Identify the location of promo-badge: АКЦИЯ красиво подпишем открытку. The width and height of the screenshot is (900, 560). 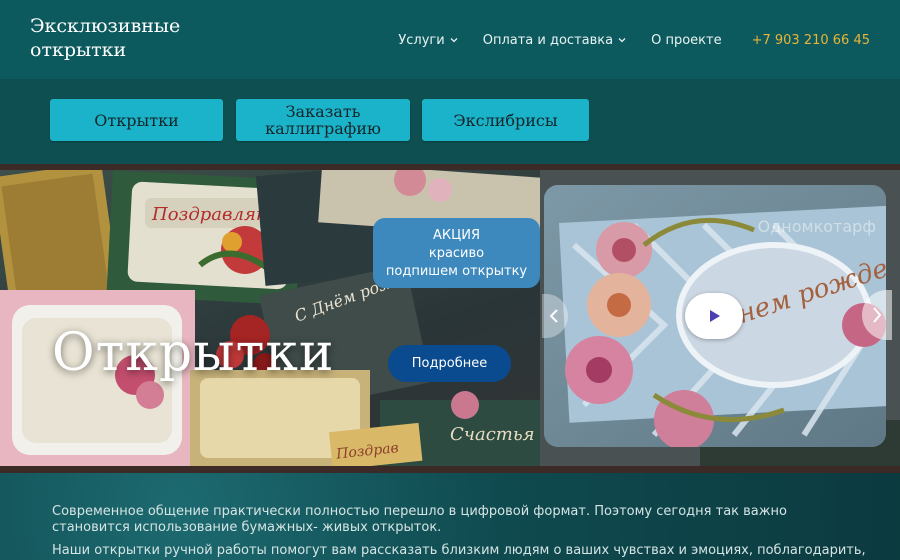
(456, 253).